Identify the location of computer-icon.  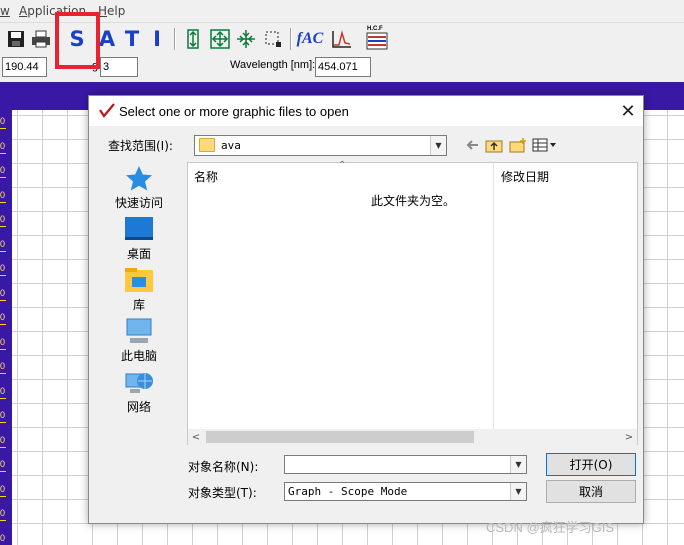
(139, 330).